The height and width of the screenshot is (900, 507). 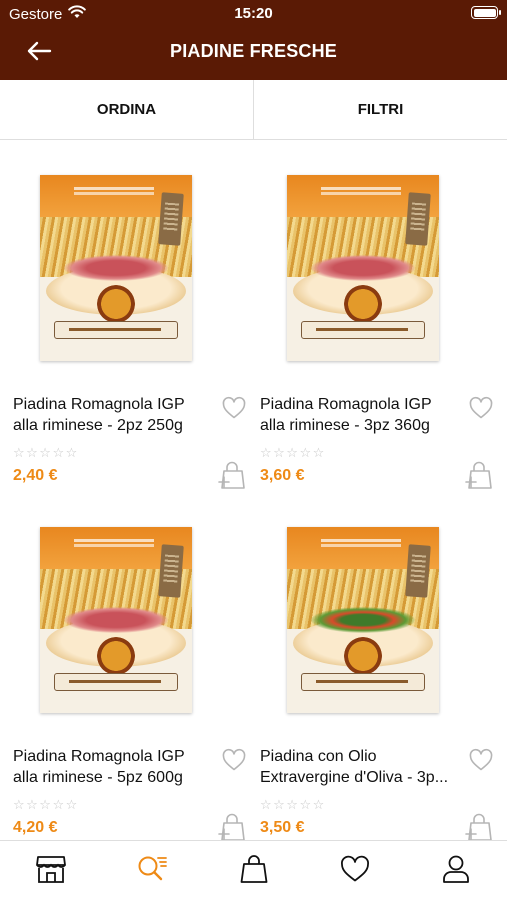 I want to click on product-name-line: alla riminese - 2pz 250g, so click(x=98, y=425).